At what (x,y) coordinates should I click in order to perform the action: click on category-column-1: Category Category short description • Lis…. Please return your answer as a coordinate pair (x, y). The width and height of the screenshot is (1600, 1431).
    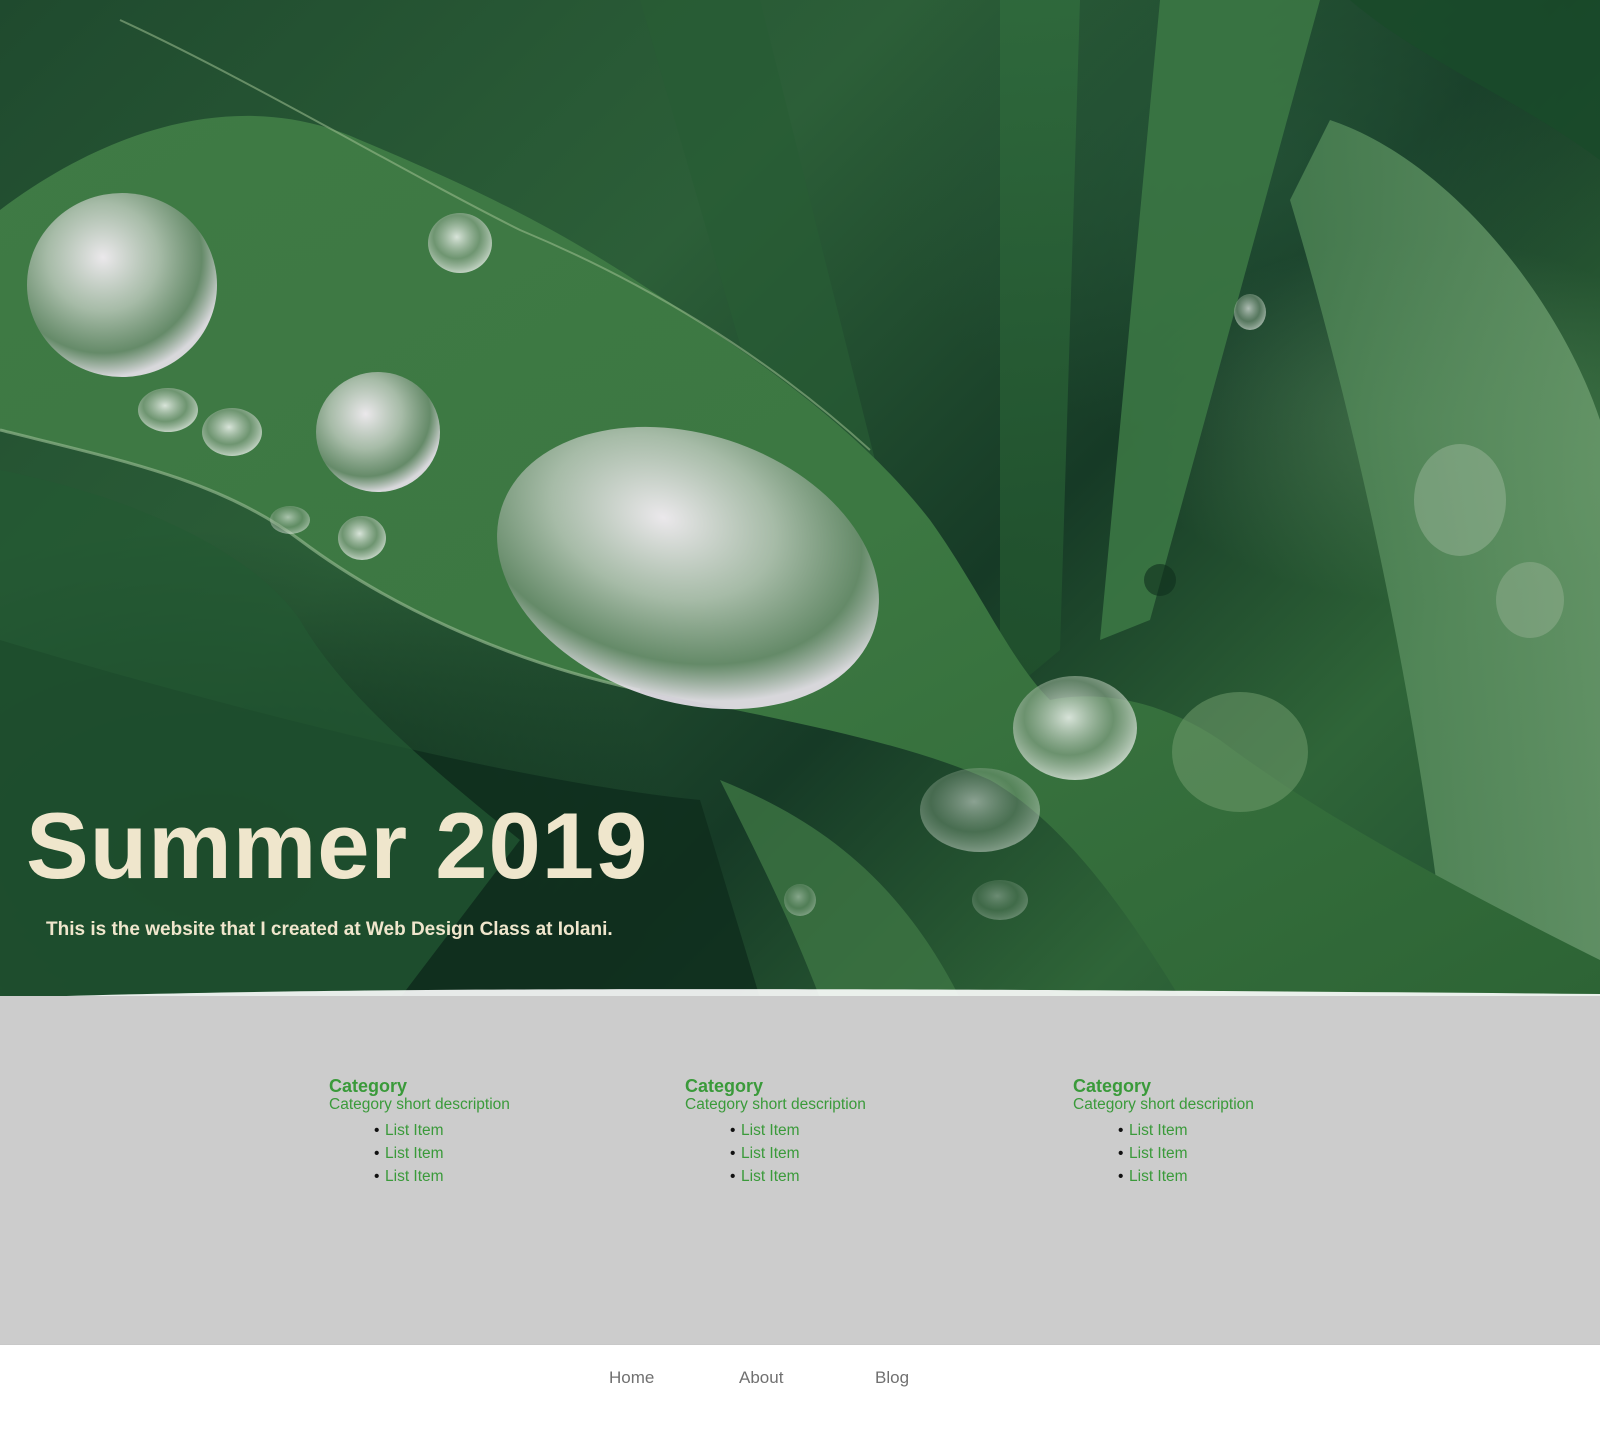
    Looking at the image, I should click on (489, 1132).